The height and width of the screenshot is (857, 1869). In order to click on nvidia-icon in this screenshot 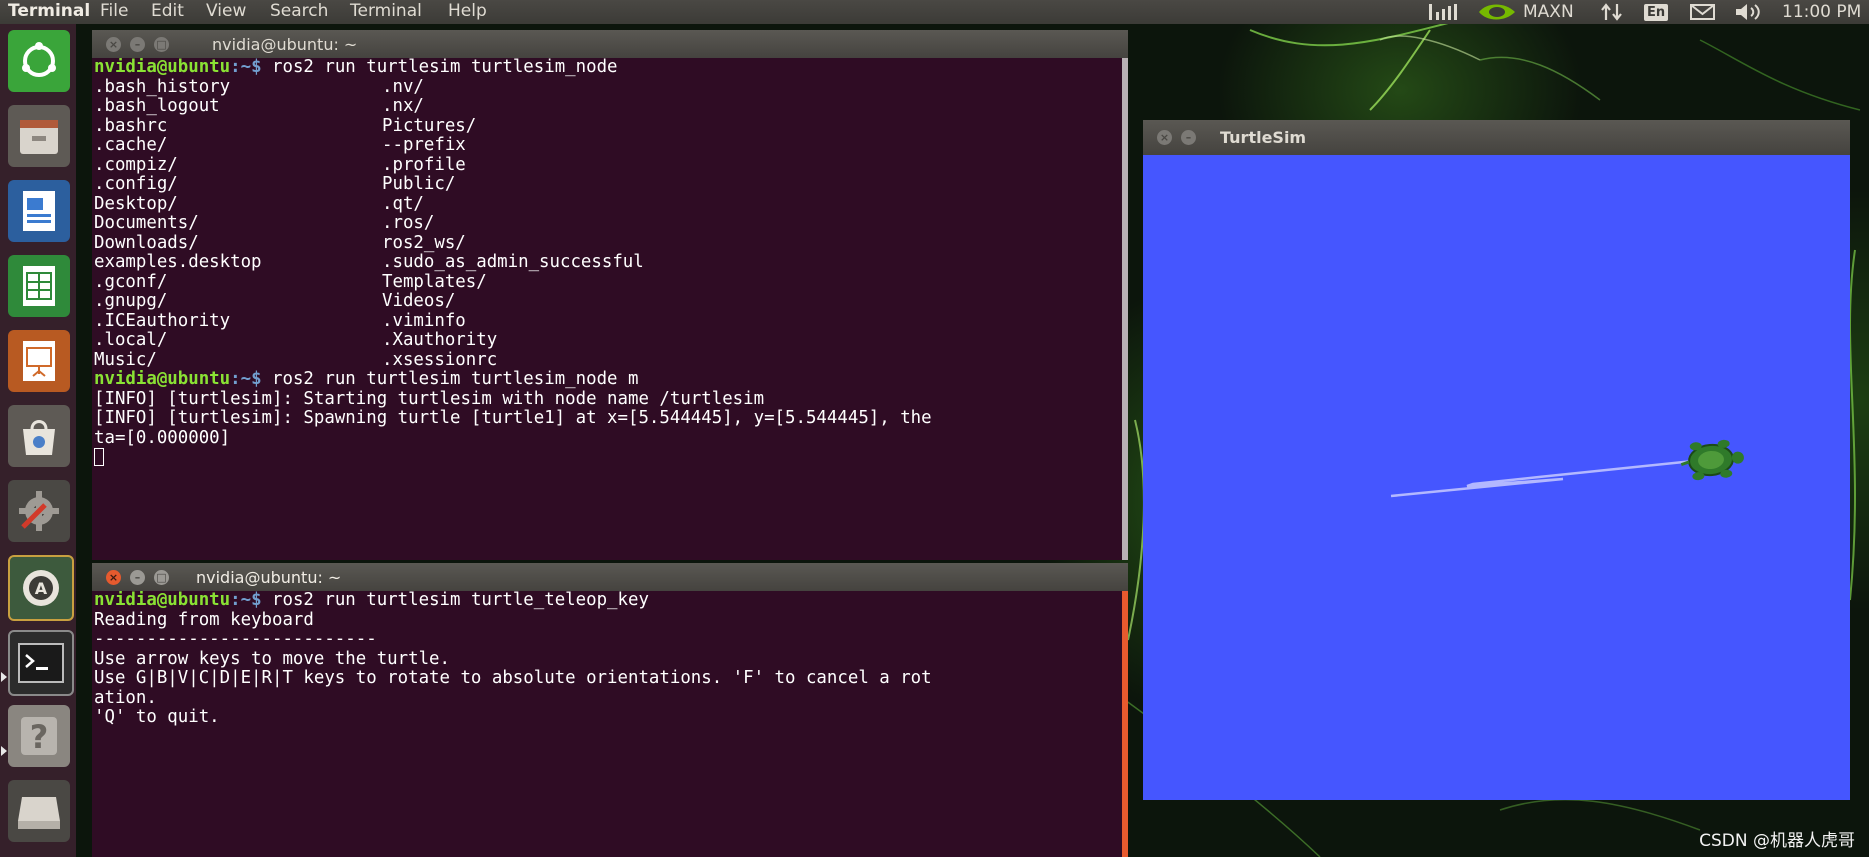, I will do `click(1497, 12)`.